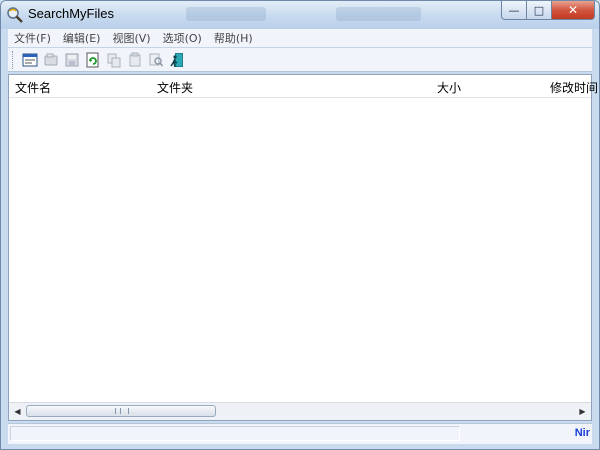 The image size is (600, 450). I want to click on maximize-button: □, so click(539, 10).